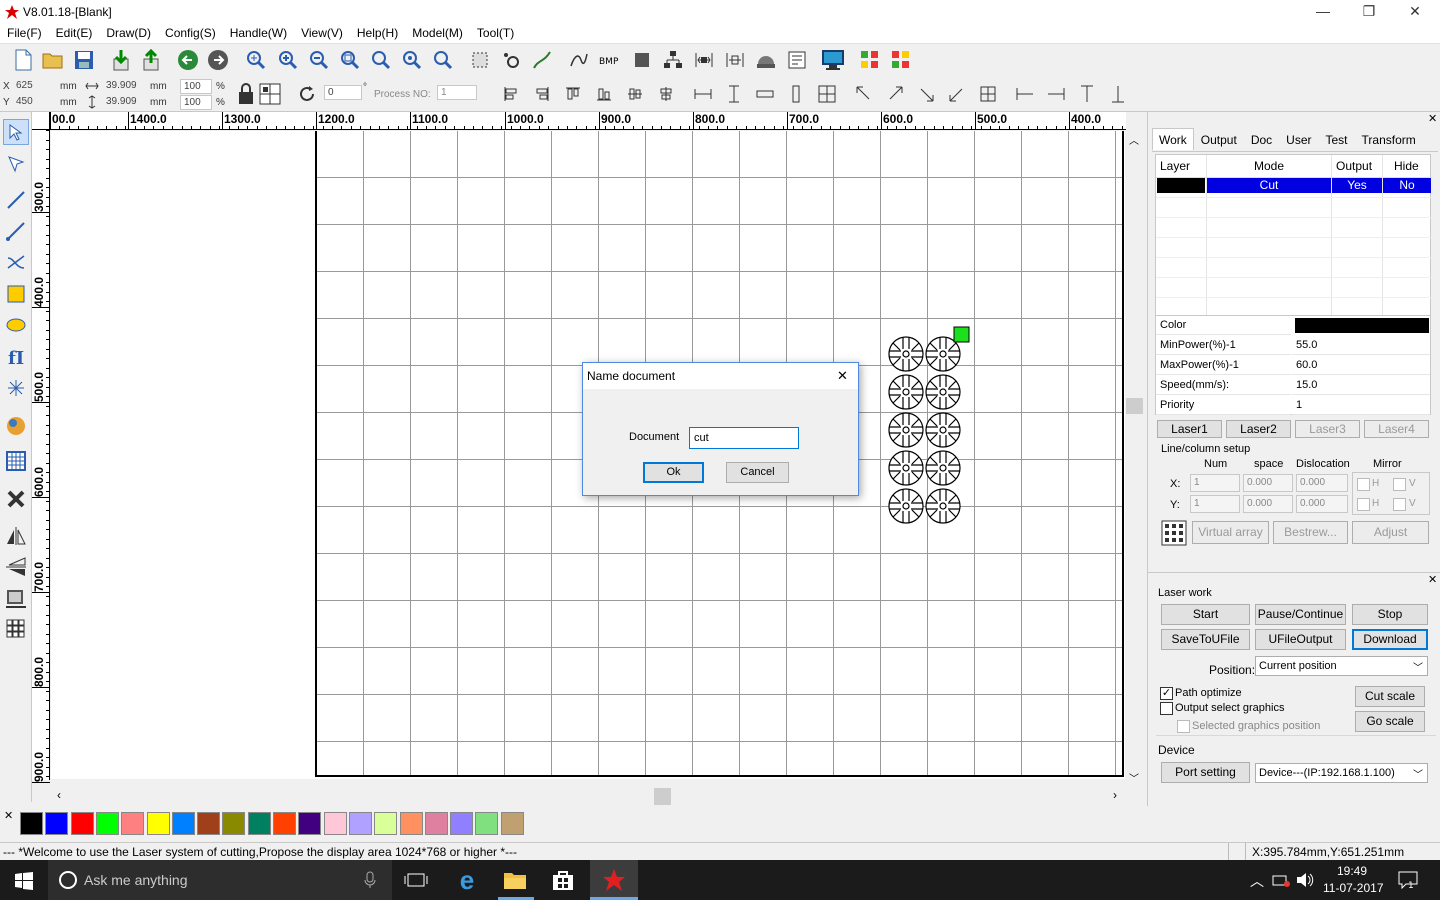 The image size is (1440, 900). What do you see at coordinates (74, 33) in the screenshot?
I see `menu-edit: Edit(E)` at bounding box center [74, 33].